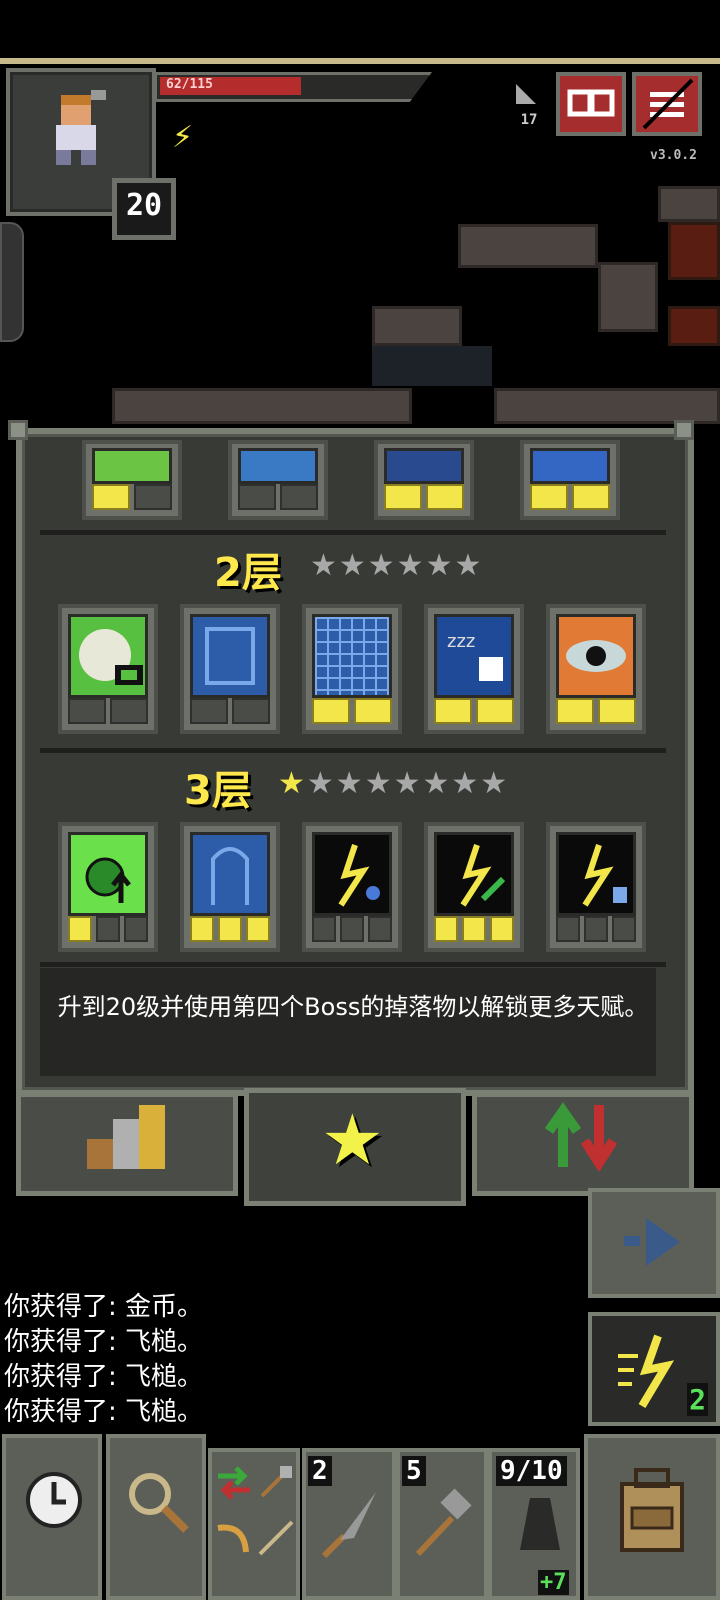 The width and height of the screenshot is (720, 1600). I want to click on depth-text: 17, so click(529, 120).